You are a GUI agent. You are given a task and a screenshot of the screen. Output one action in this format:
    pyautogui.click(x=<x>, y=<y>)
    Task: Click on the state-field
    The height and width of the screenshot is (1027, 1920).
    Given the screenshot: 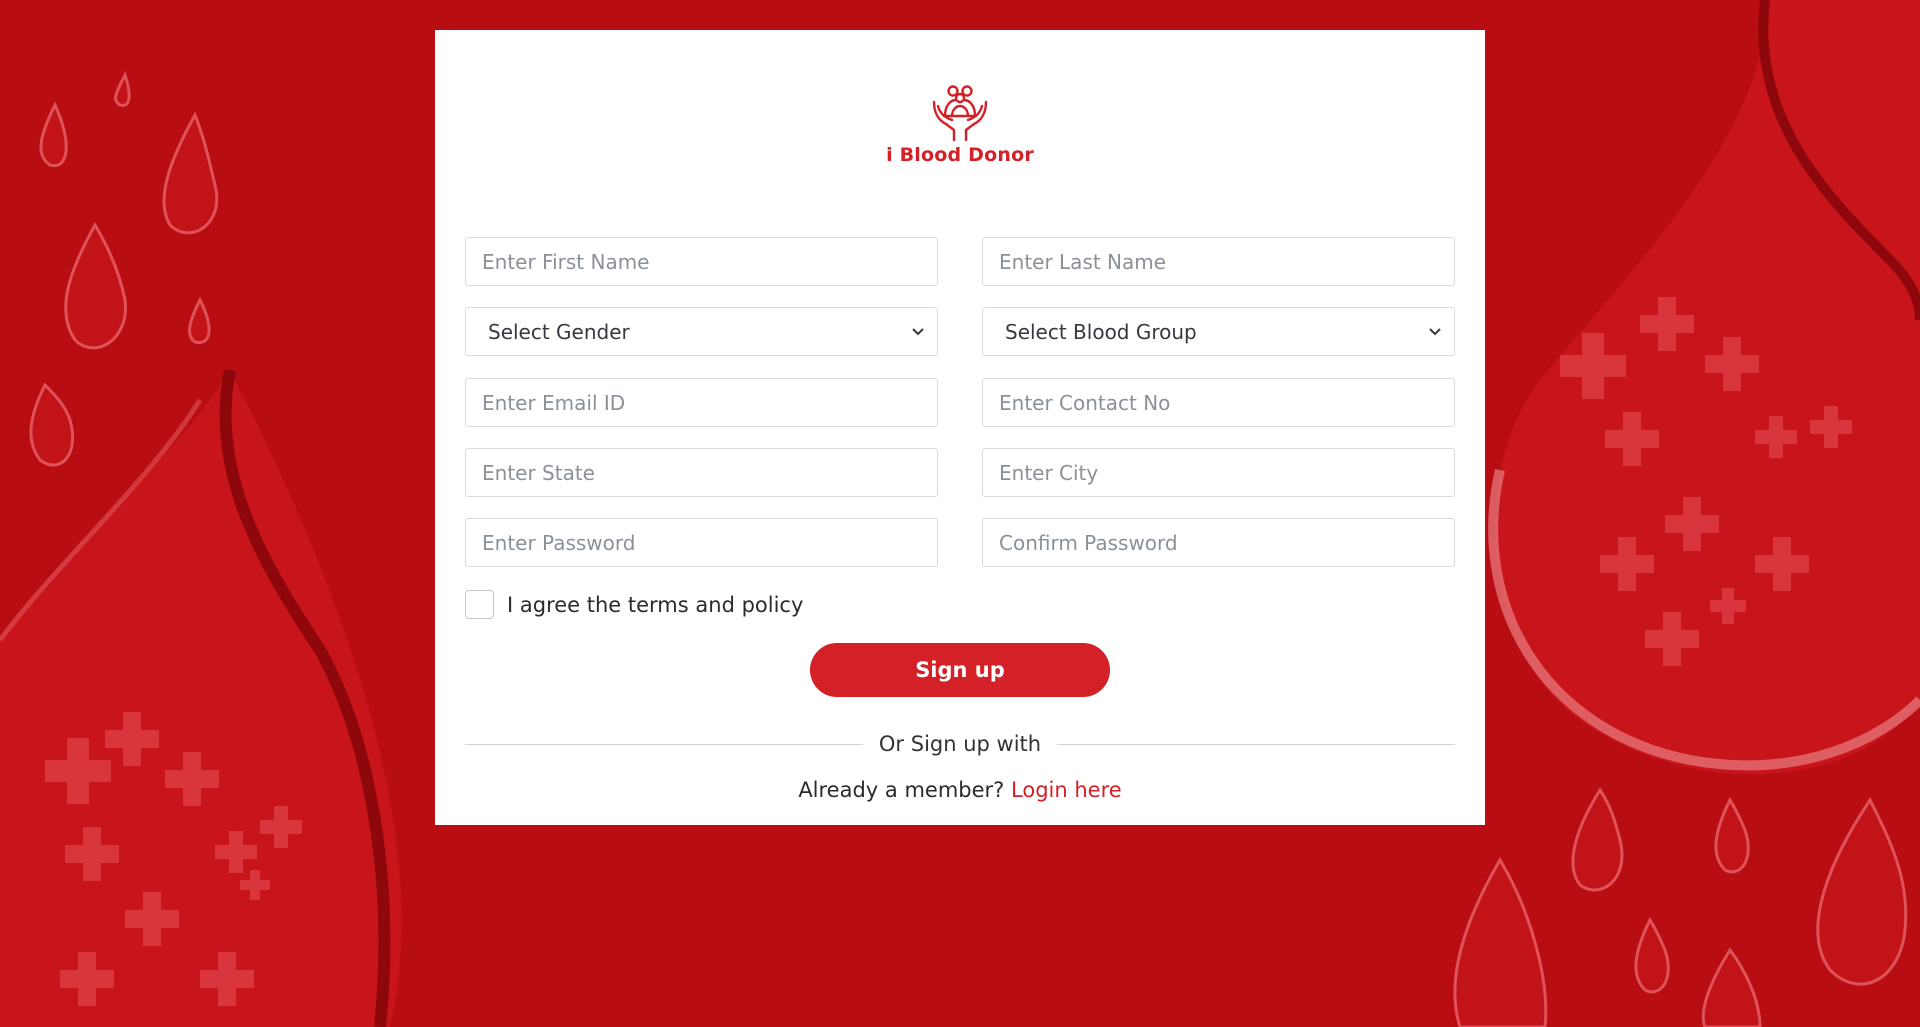 What is the action you would take?
    pyautogui.click(x=701, y=472)
    